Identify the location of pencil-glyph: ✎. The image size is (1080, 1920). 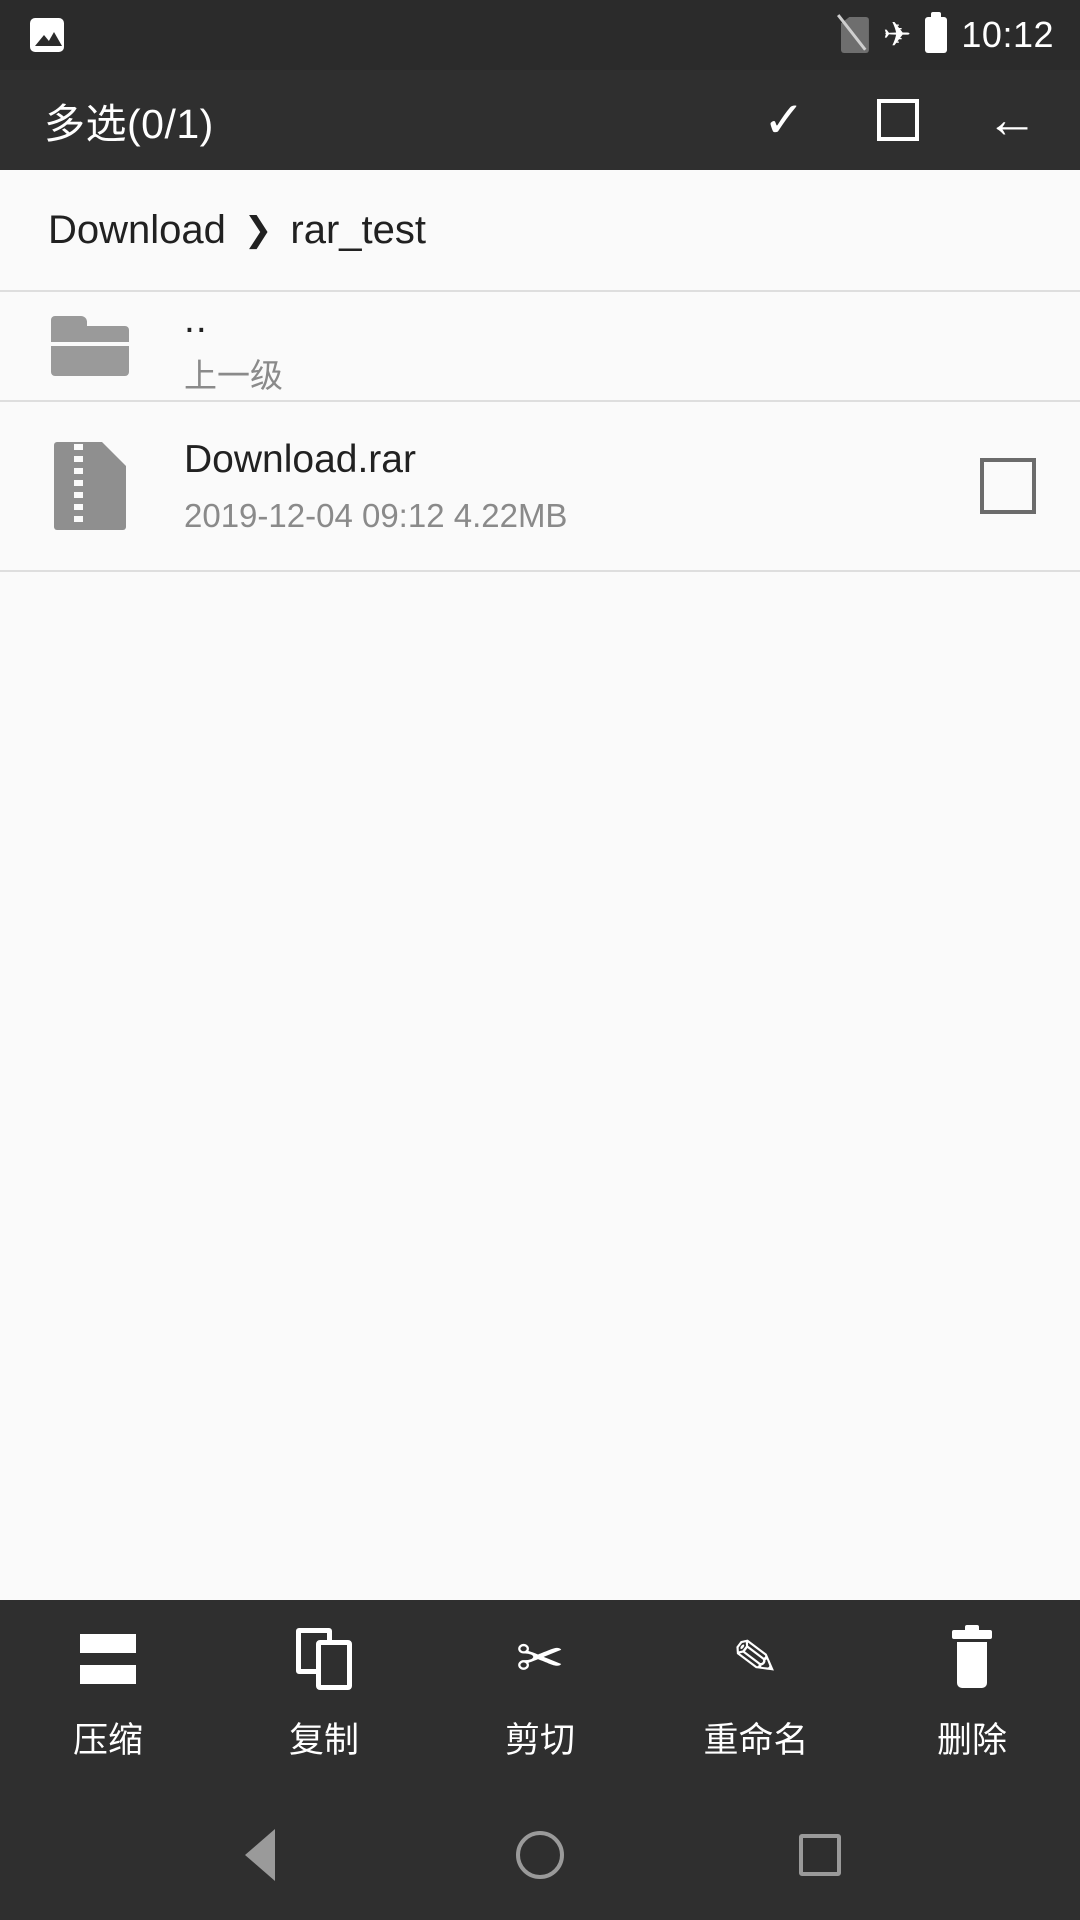
(756, 1658).